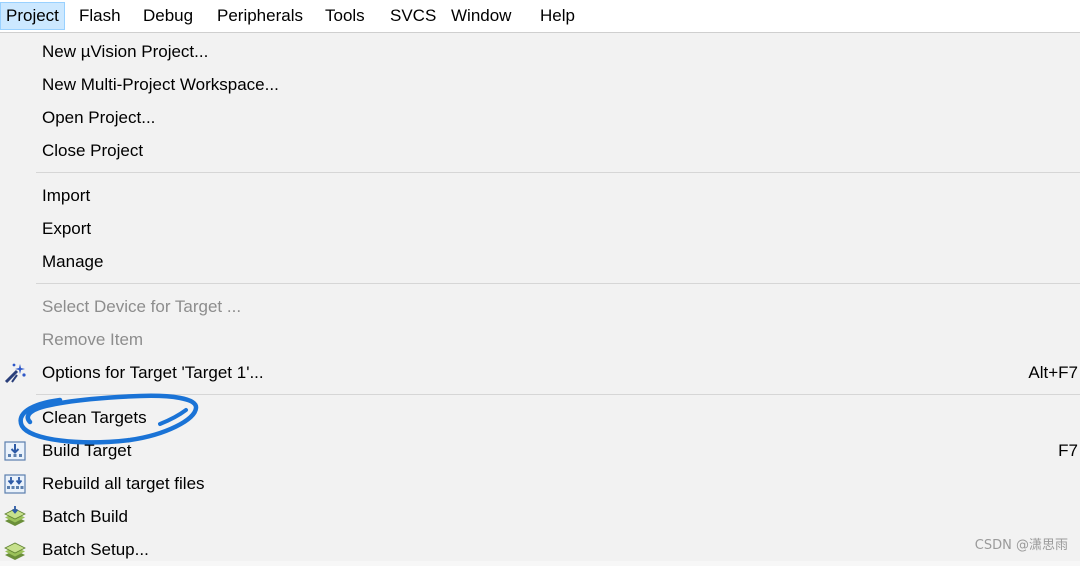  What do you see at coordinates (94, 417) in the screenshot?
I see `menu-item-label: Clean Targets` at bounding box center [94, 417].